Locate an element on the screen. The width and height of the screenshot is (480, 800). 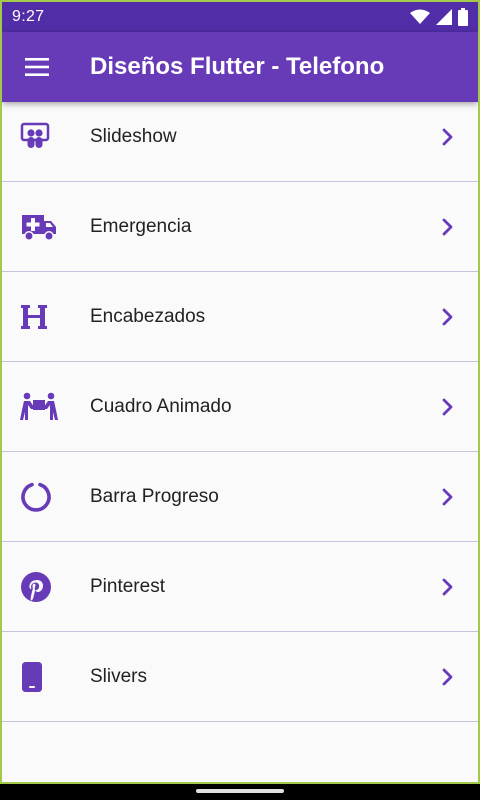
ambulance-icon is located at coordinates (39, 227).